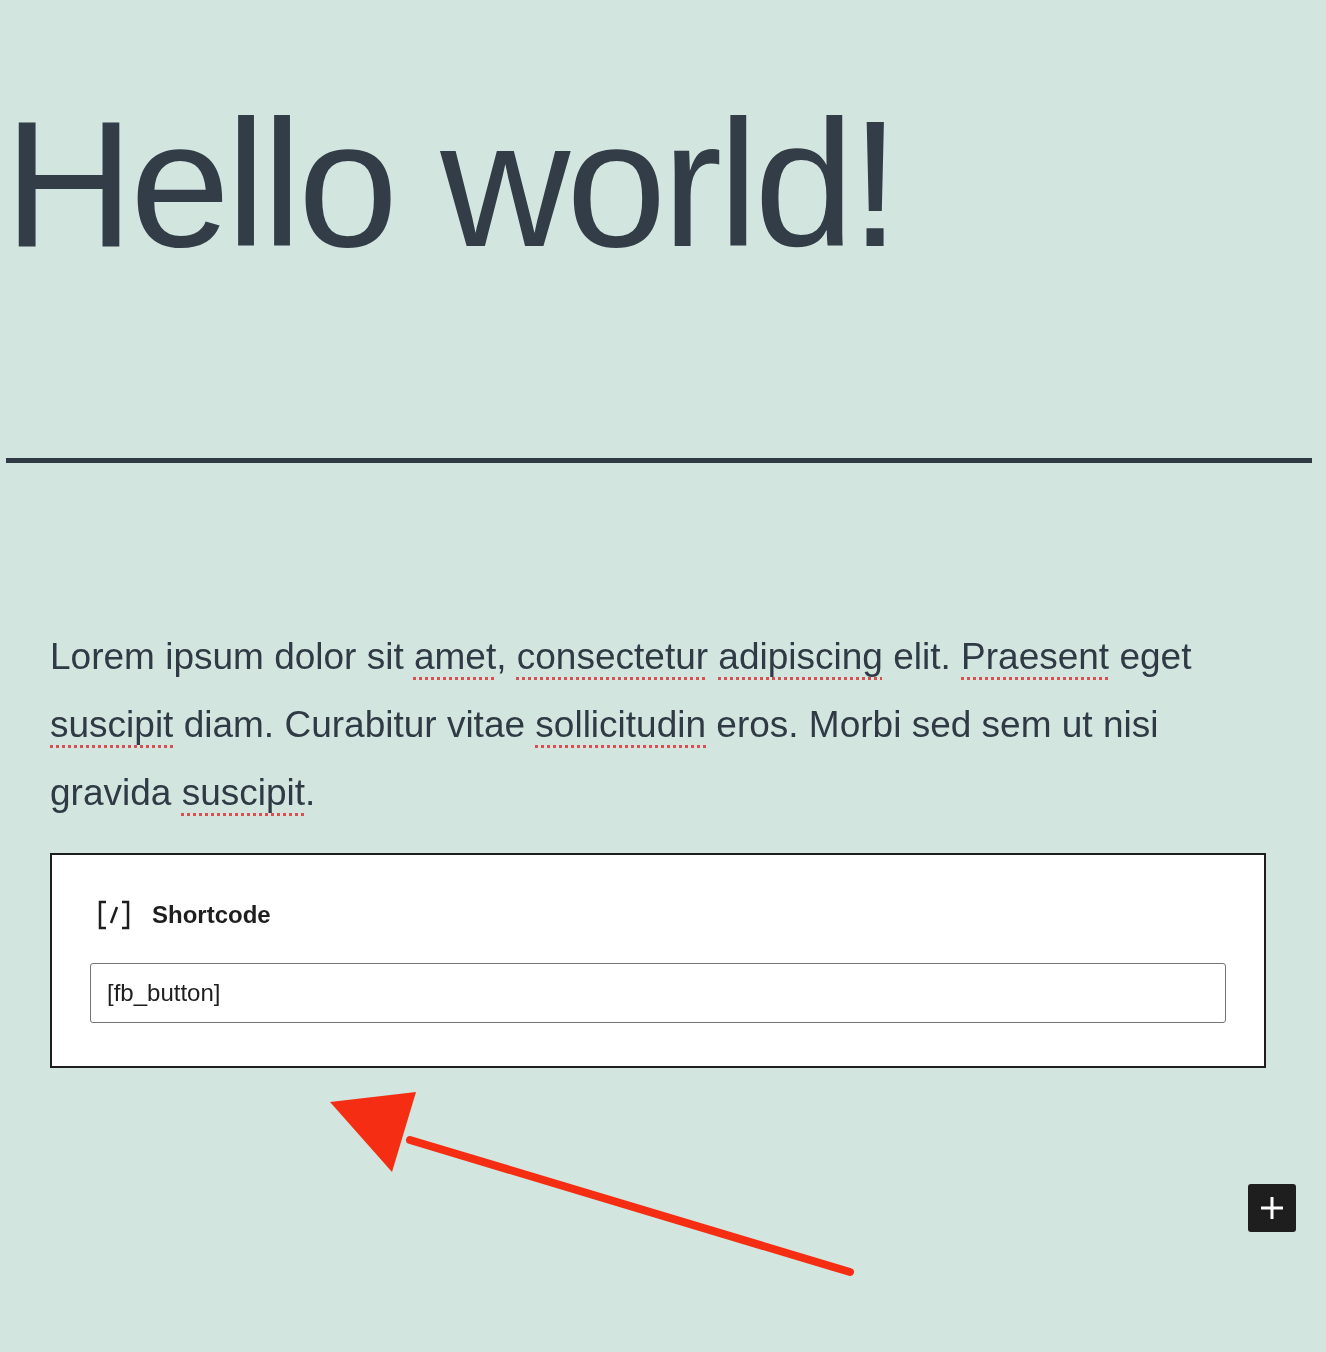 The width and height of the screenshot is (1326, 1352). Describe the element at coordinates (658, 993) in the screenshot. I see `shortcode-input: [fb_button]` at that location.